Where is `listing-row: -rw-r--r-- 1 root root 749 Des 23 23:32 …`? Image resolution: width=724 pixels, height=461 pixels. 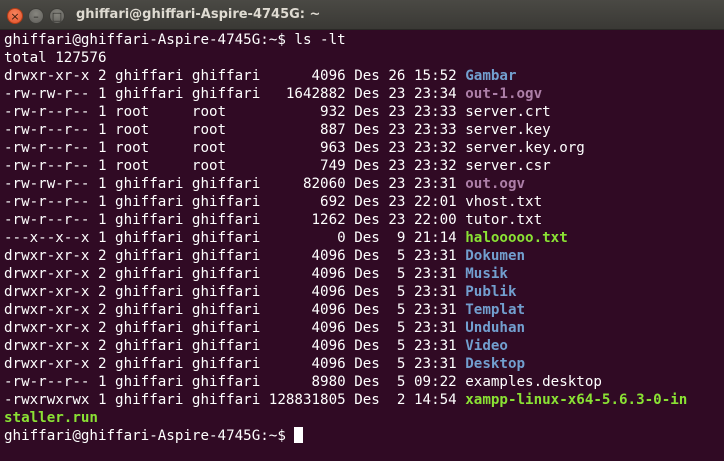
listing-row: -rw-r--r-- 1 root root 749 Des 23 23:32 … is located at coordinates (364, 166).